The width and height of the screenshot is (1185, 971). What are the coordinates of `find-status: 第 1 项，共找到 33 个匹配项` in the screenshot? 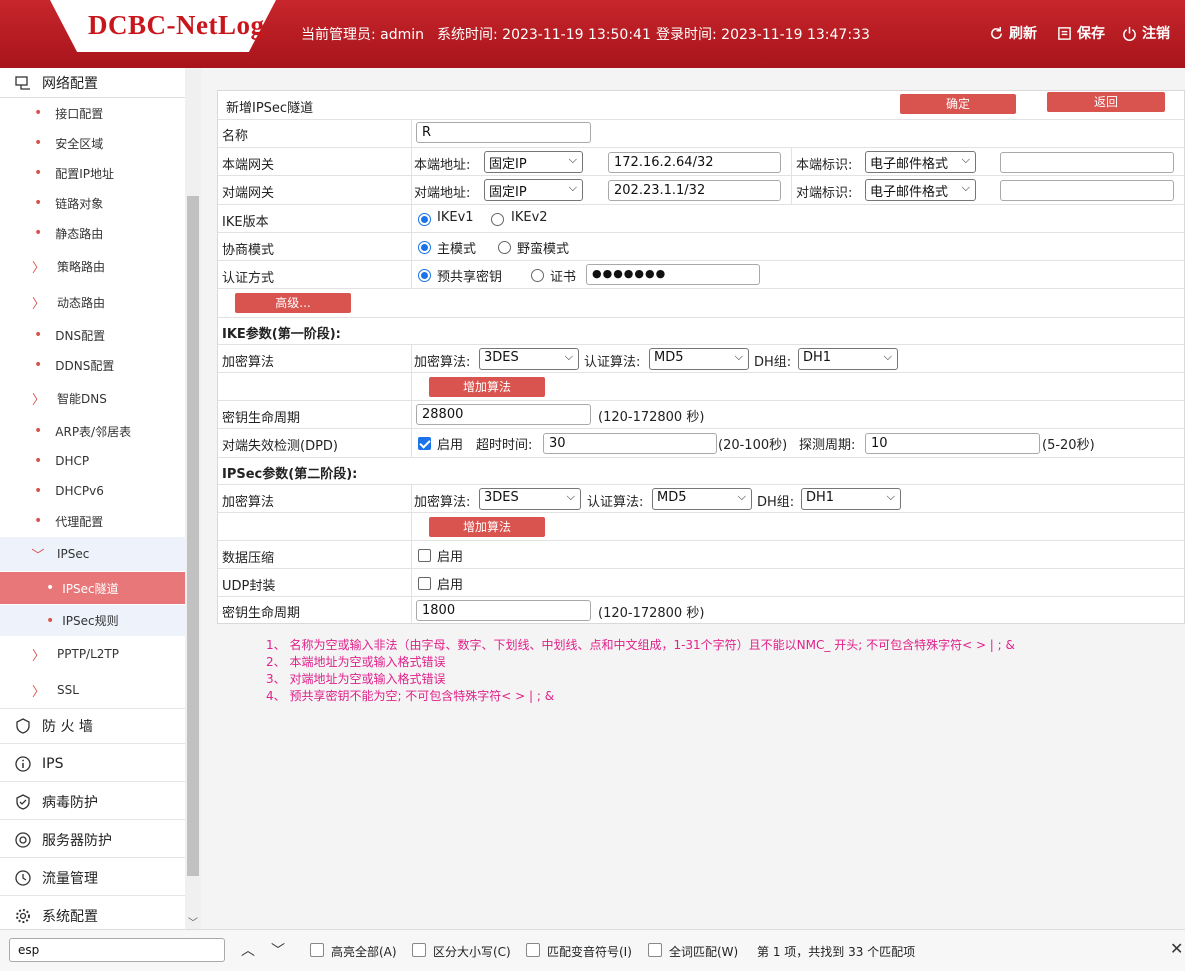 It's located at (836, 952).